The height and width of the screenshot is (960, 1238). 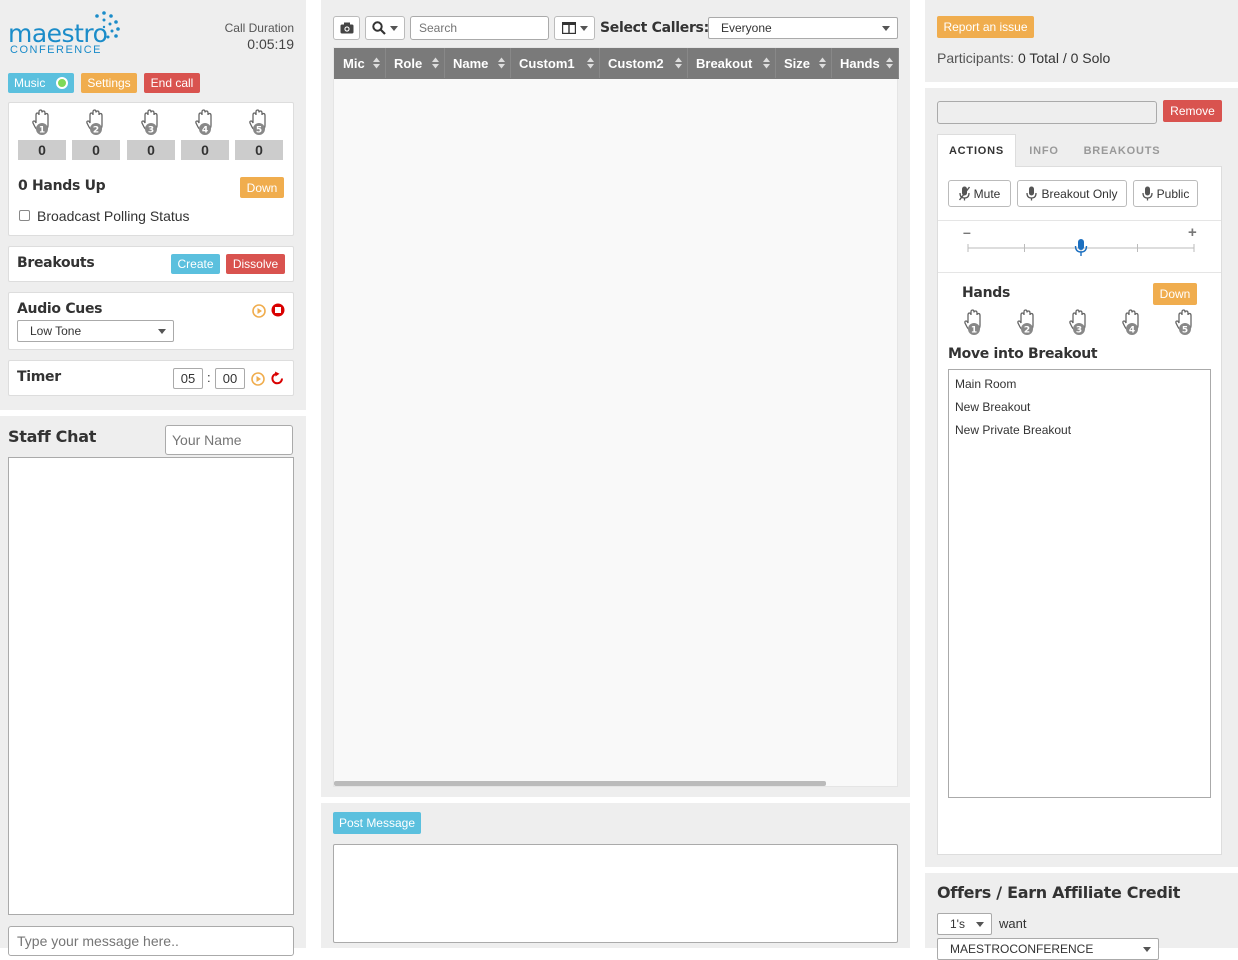 I want to click on mute-label: Mute, so click(x=987, y=193).